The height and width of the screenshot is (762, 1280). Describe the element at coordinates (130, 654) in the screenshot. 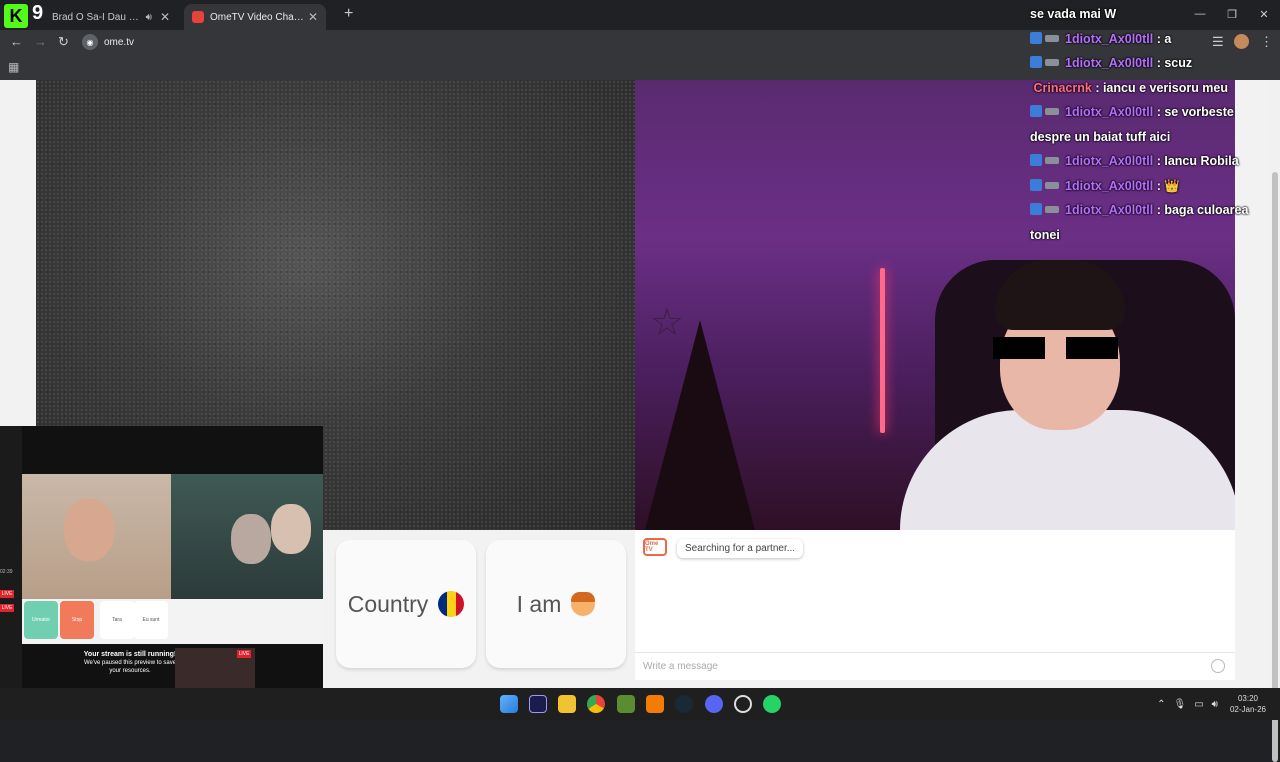

I see `pip-notice-title: Your stream is still running!` at that location.